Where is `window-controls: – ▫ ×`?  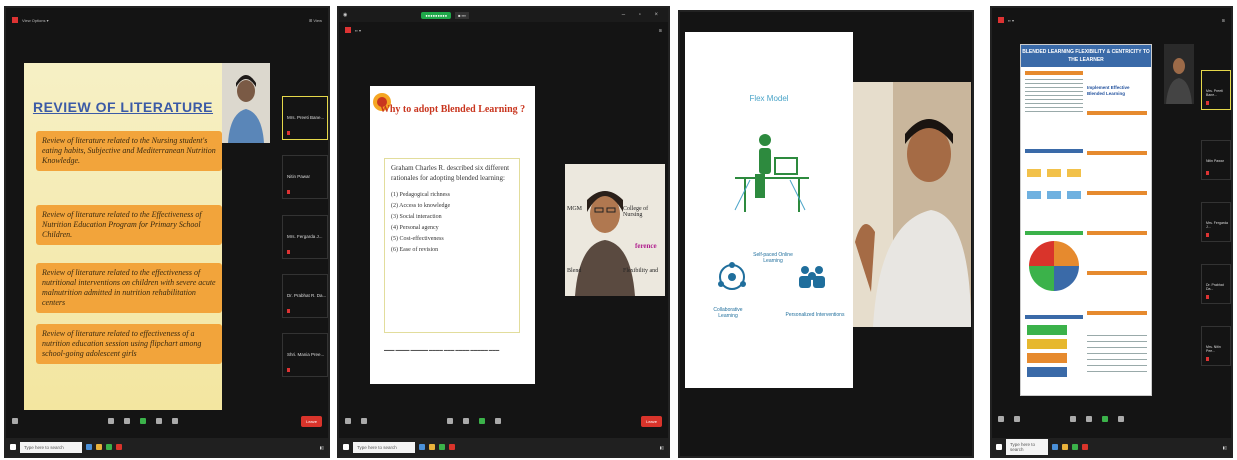
window-controls: – ▫ × is located at coordinates (643, 15).